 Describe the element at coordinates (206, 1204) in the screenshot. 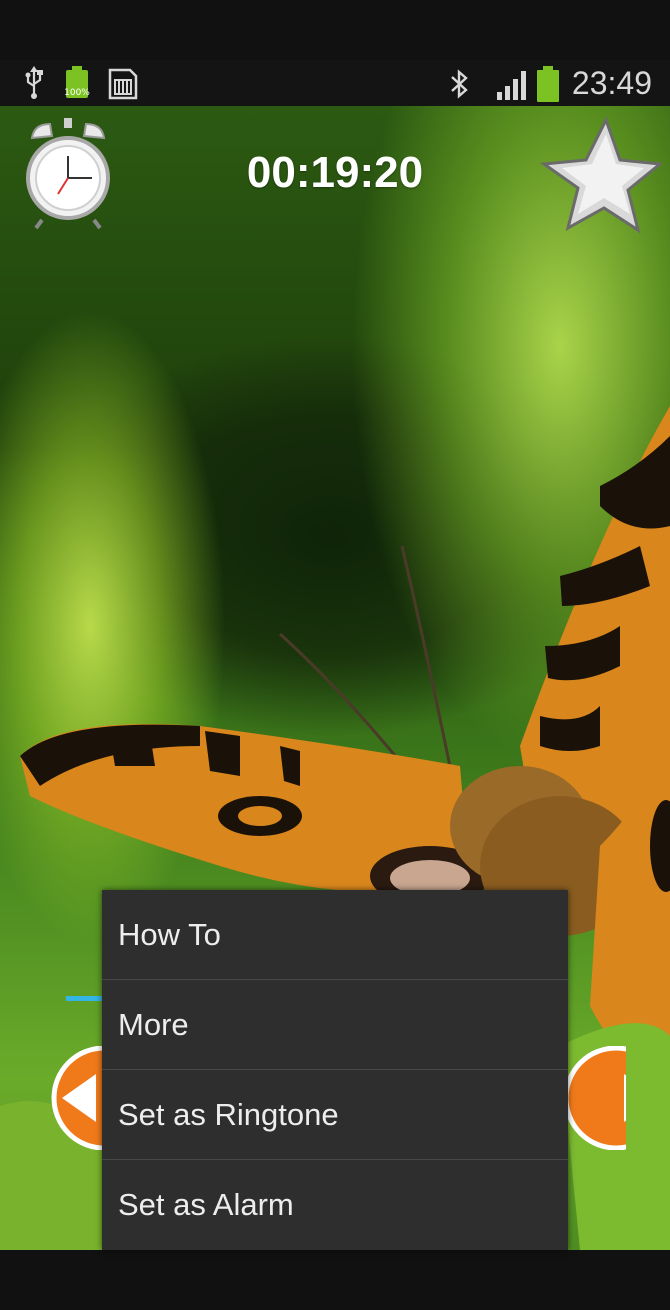

I see `menu-item-label: Set as Alarm` at that location.